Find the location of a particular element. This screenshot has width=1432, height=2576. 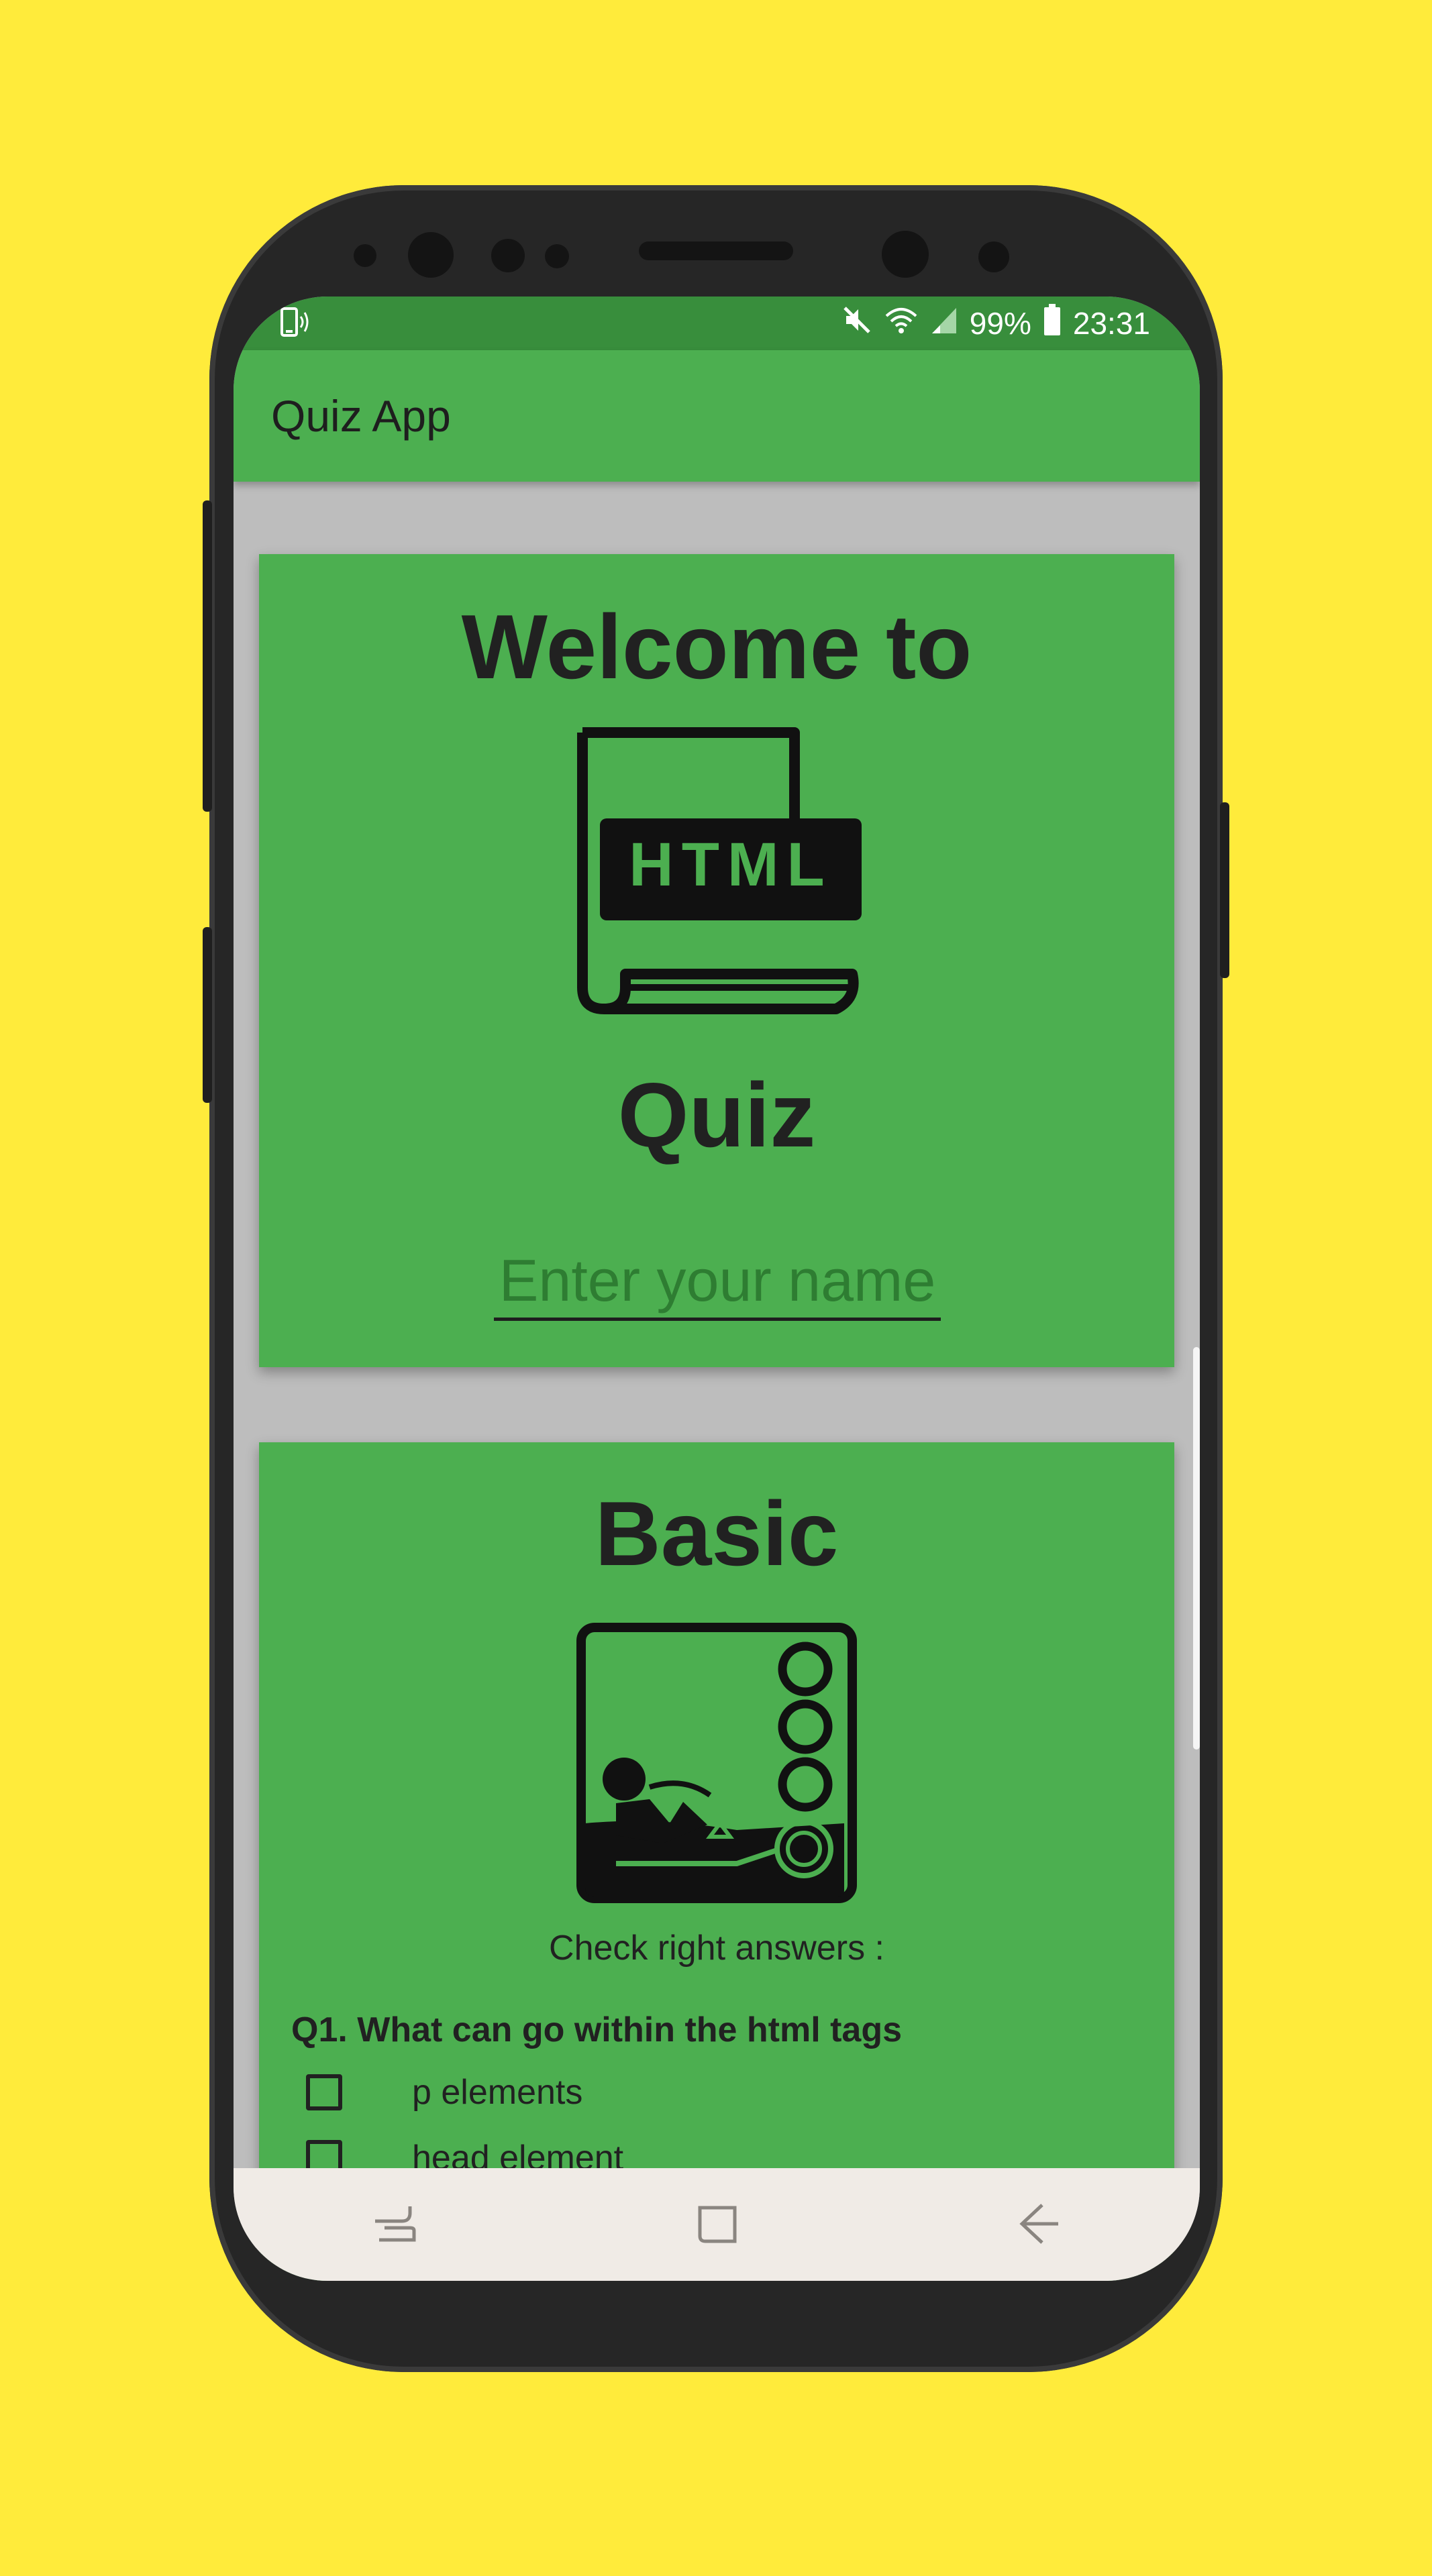

front-camera is located at coordinates (431, 255).